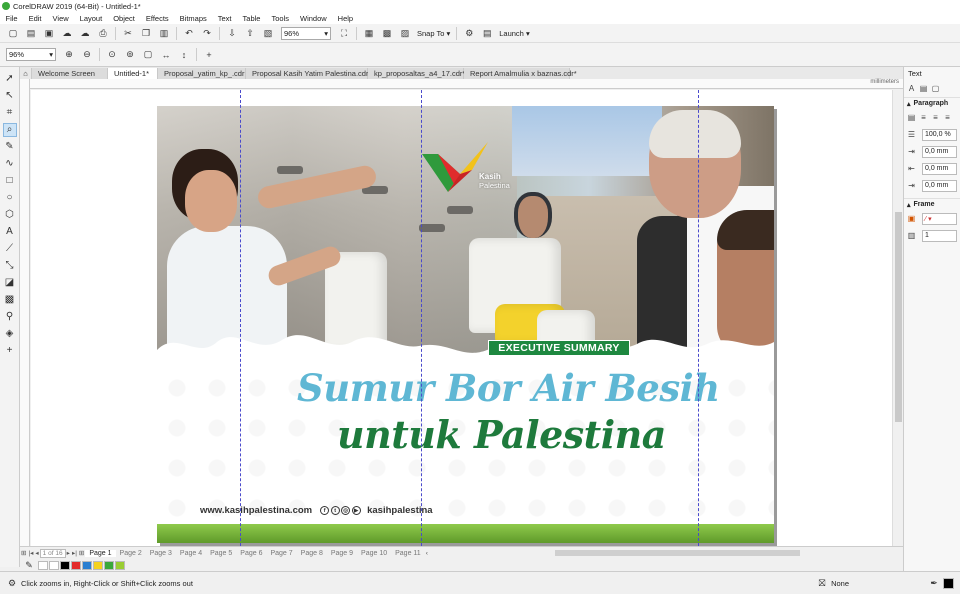  What do you see at coordinates (520, 73) in the screenshot?
I see `tab-report-amalmulia: Report Amalmulia x baznas.cdr*` at bounding box center [520, 73].